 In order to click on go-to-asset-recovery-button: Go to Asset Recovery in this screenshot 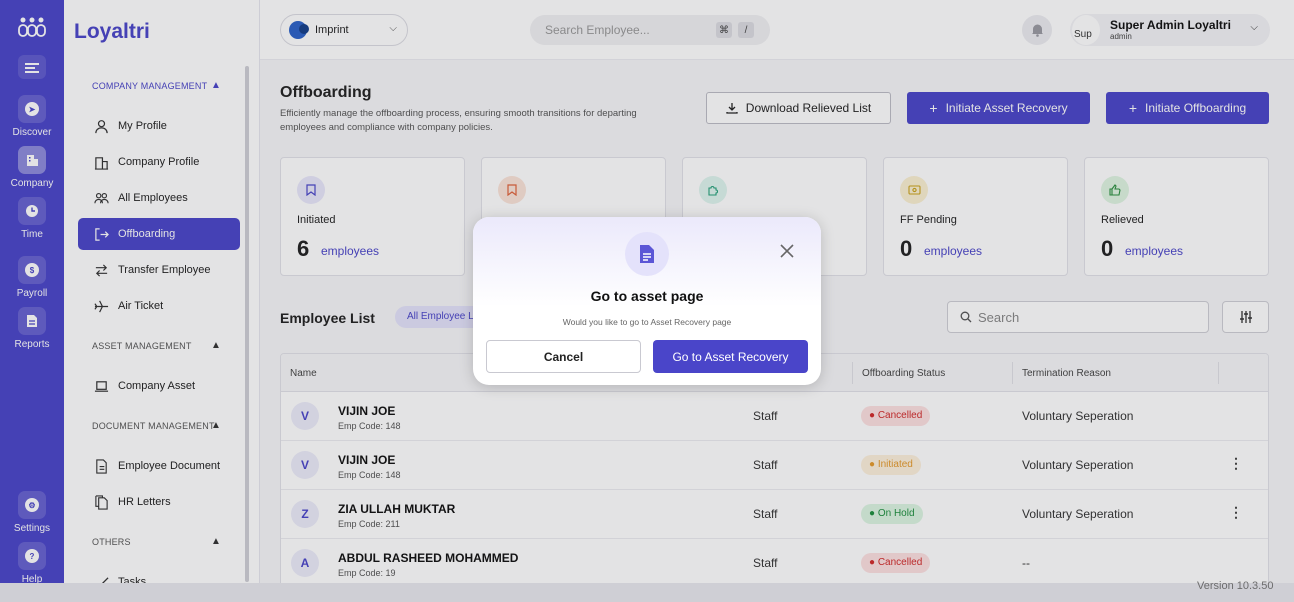, I will do `click(730, 356)`.